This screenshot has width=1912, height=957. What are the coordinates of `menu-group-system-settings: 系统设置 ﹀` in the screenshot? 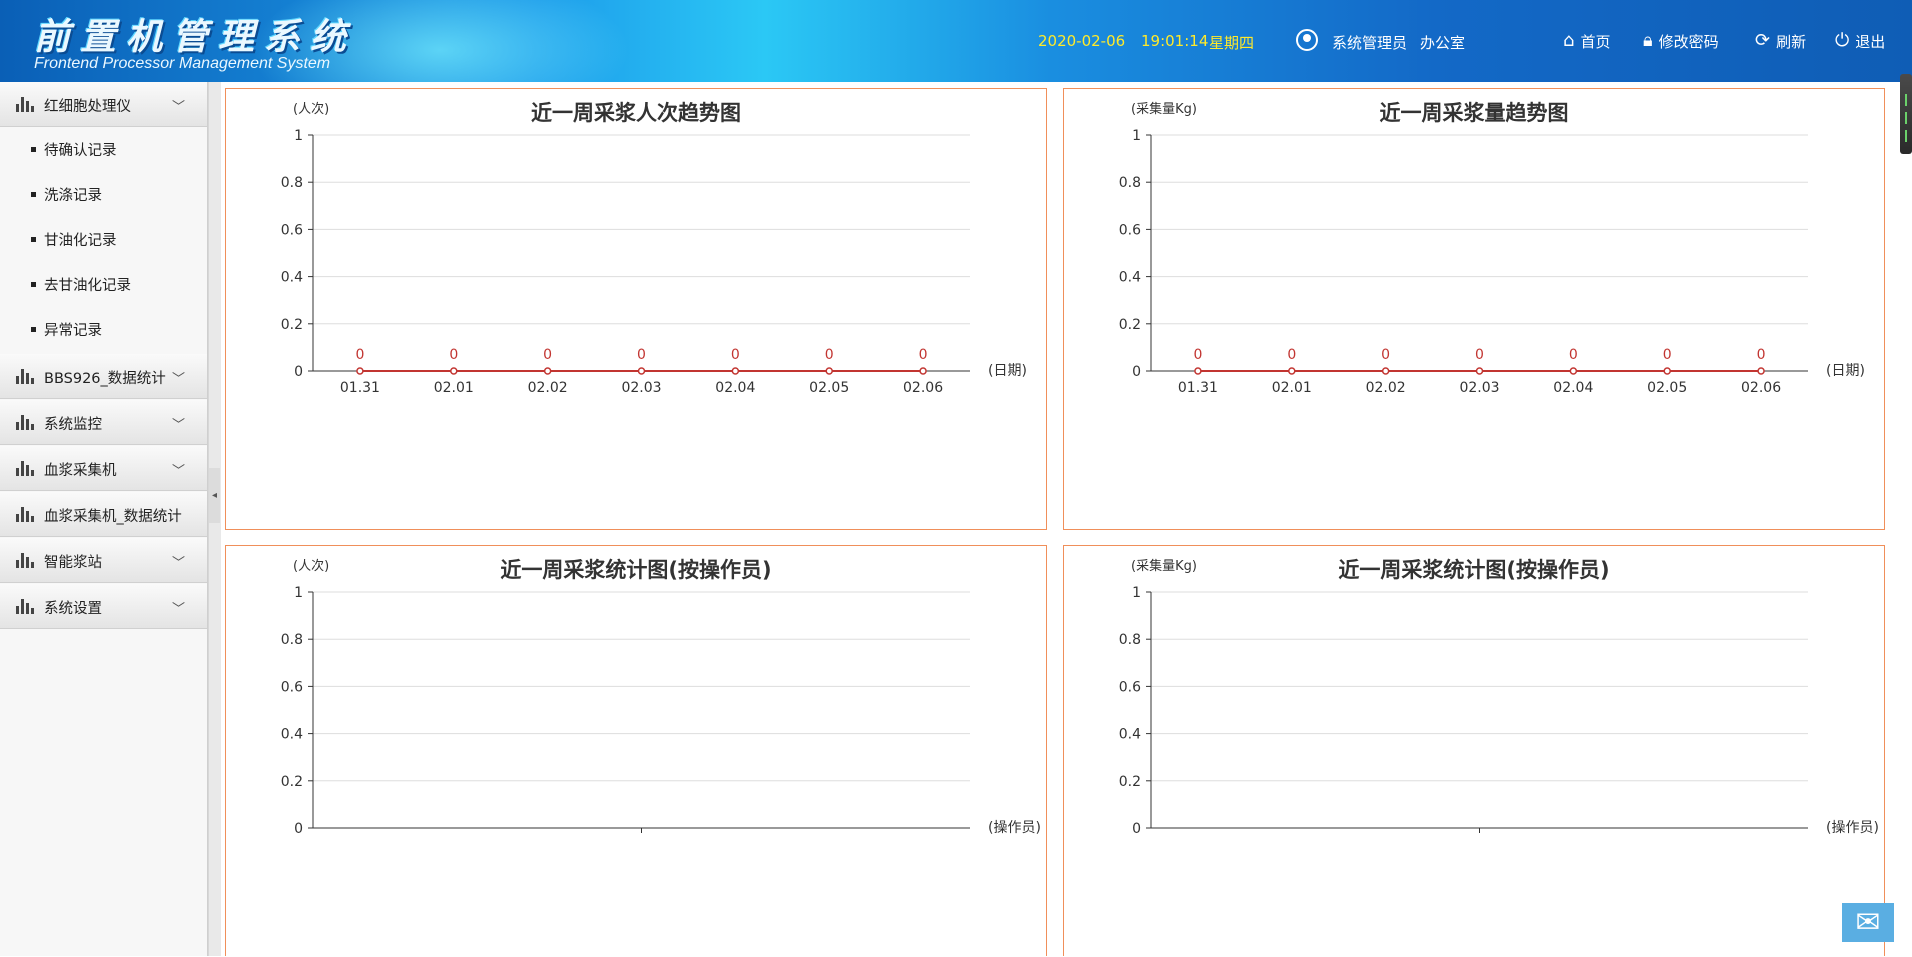 It's located at (103, 606).